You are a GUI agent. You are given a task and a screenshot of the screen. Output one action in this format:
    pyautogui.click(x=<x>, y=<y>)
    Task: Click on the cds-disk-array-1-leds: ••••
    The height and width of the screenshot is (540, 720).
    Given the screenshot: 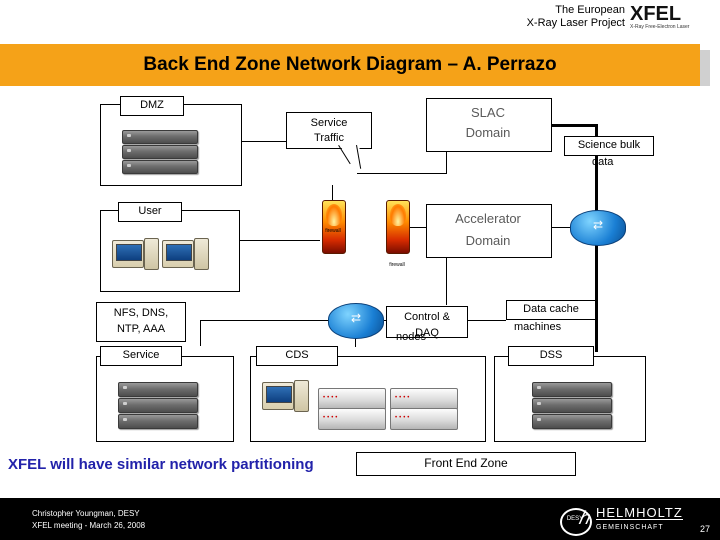 What is the action you would take?
    pyautogui.click(x=331, y=398)
    